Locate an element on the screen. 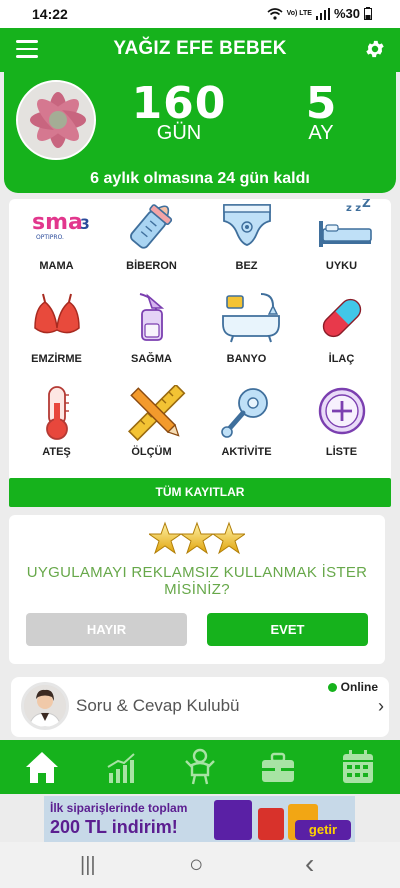 The width and height of the screenshot is (400, 888). grid-item-label: BİBERON is located at coordinates (151, 266).